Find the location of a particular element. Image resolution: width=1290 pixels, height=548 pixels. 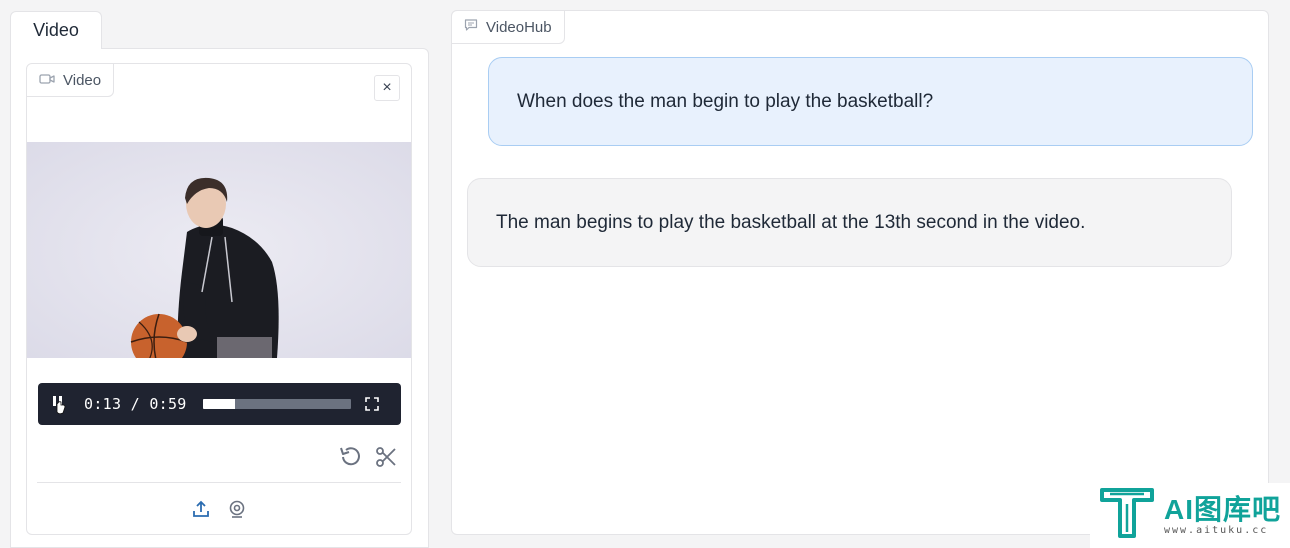

upload-icon is located at coordinates (201, 509).